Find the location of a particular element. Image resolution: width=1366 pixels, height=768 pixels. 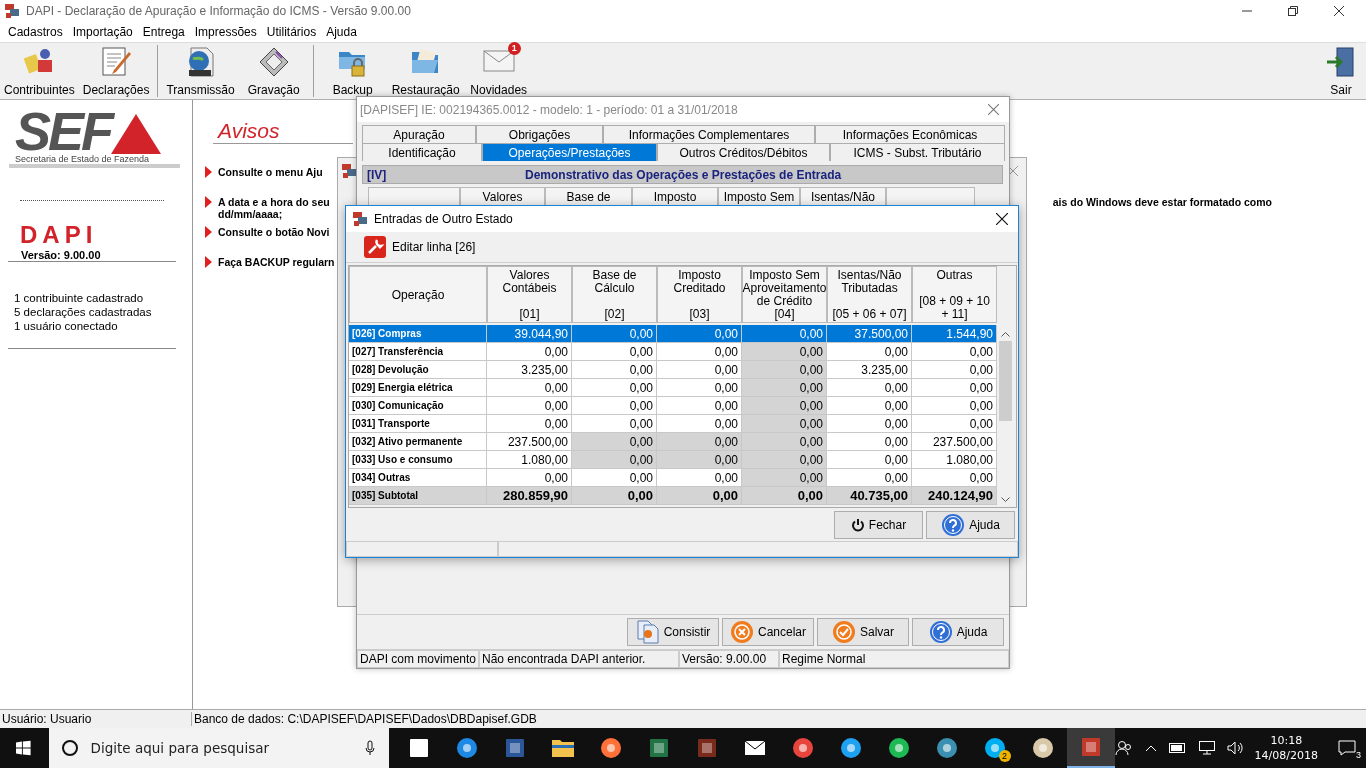

network-icon is located at coordinates (1206, 748).